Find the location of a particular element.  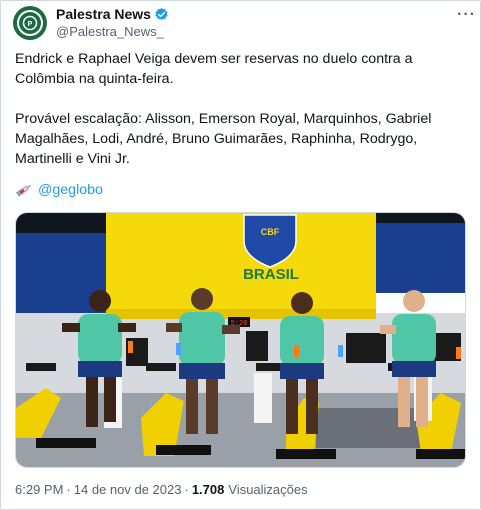

svg-text: P is located at coordinates (30, 24).